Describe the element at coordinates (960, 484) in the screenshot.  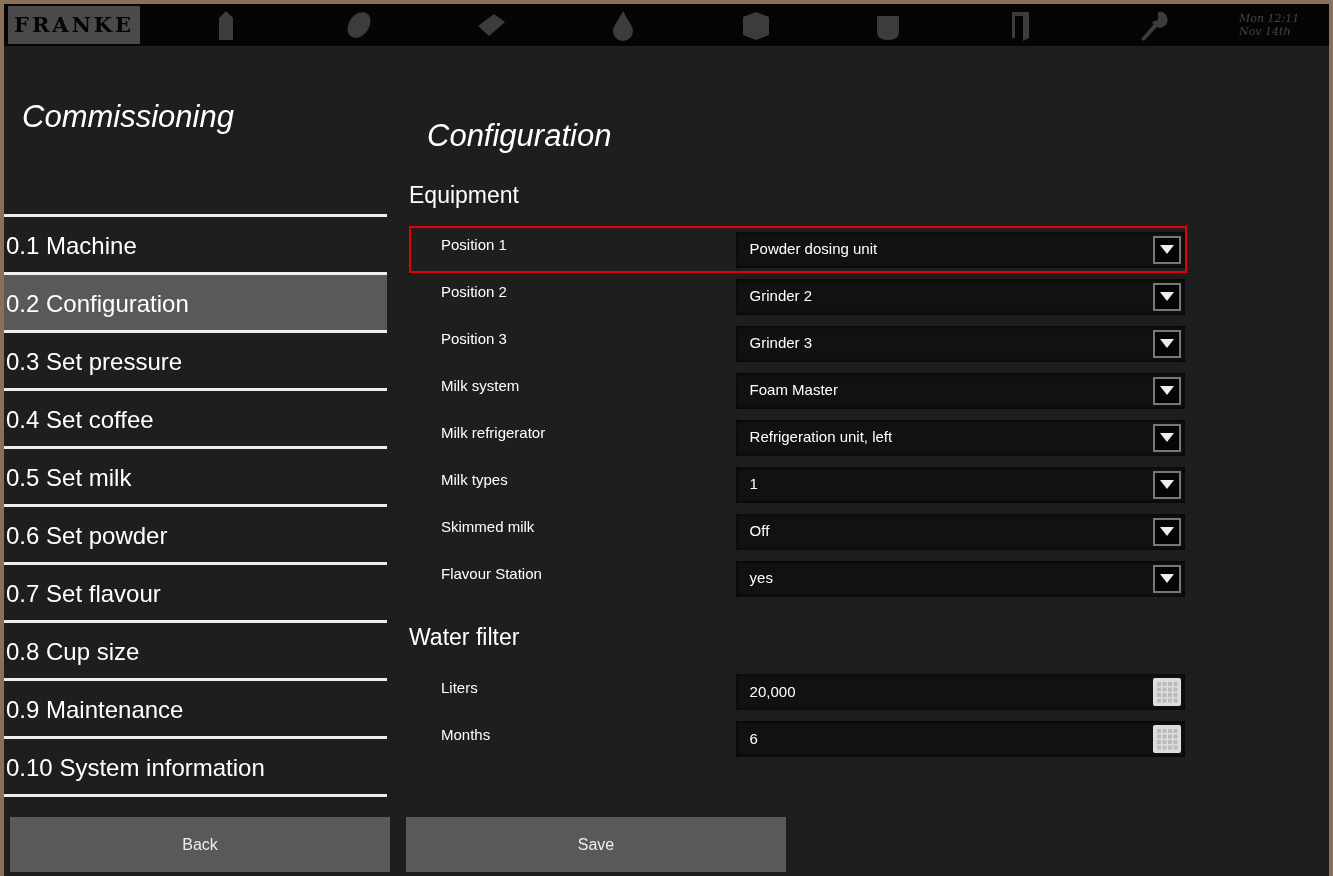
I see `dropdown-field: 1` at that location.